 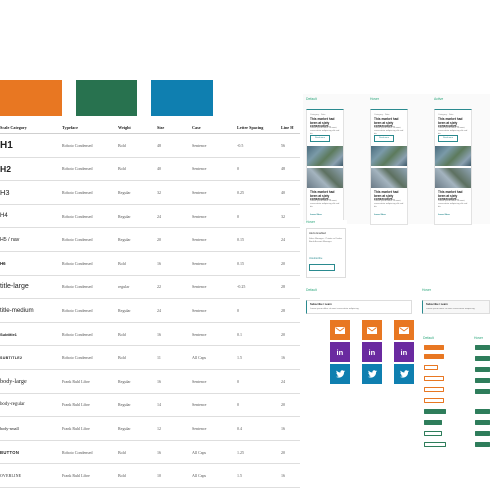 I want to click on cell-line: 56, so click(x=290, y=145).